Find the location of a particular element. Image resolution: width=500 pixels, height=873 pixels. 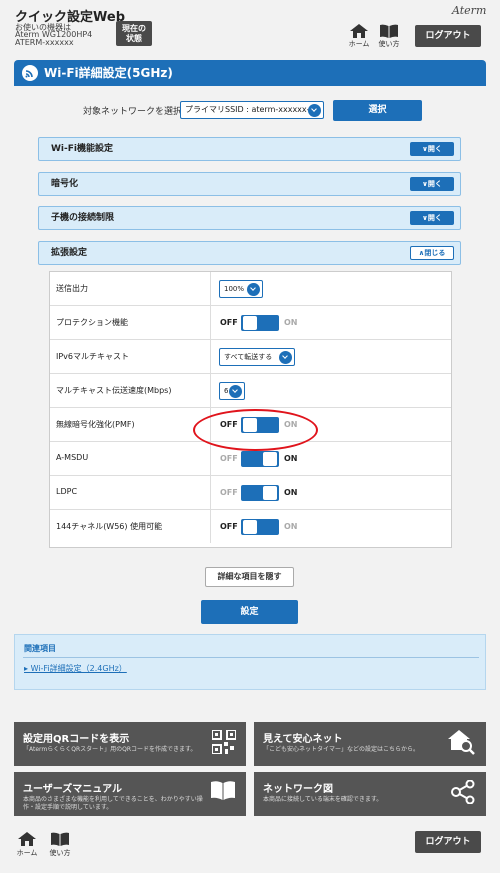

accordion-client-restriction: 子機の接続制限 ∨開く is located at coordinates (249, 218).